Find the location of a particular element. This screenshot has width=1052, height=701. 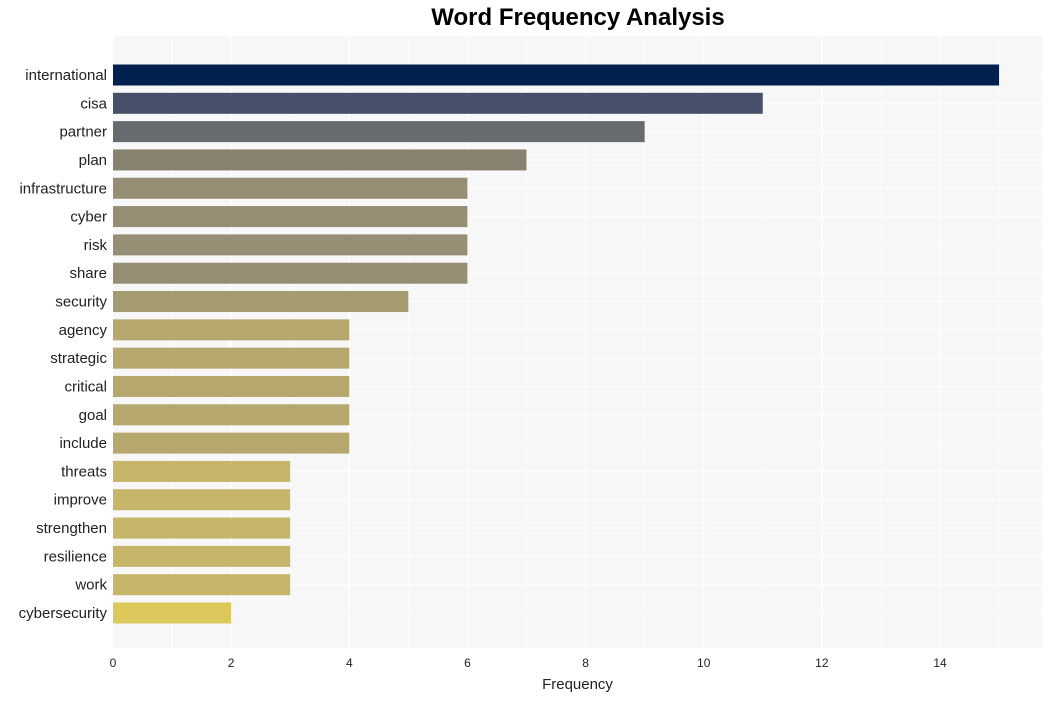

x-tick-label: 0 is located at coordinates (113, 663).